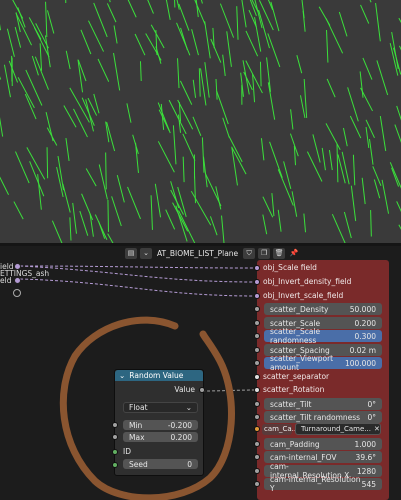 This screenshot has width=401, height=500. What do you see at coordinates (160, 464) in the screenshot?
I see `seed-field: Seed 0` at bounding box center [160, 464].